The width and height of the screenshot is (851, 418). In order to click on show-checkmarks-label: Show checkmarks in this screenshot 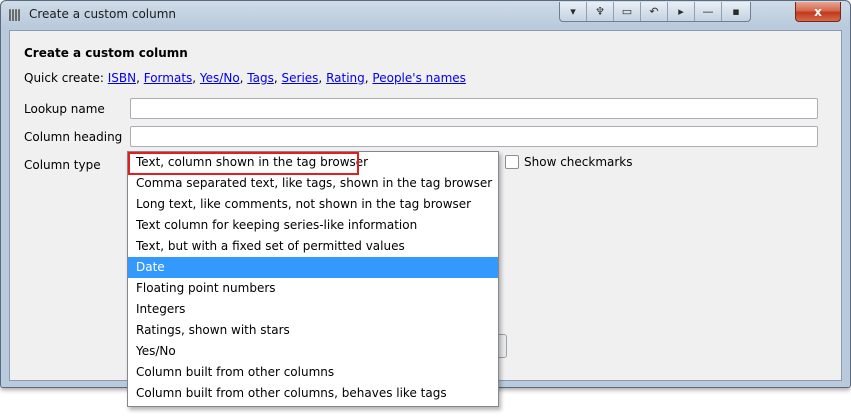, I will do `click(578, 162)`.